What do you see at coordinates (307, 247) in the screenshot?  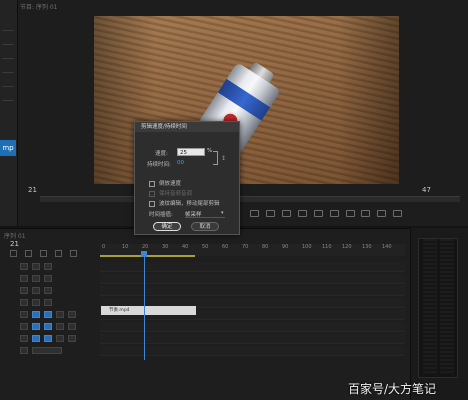 I see `ruler-tick-label: 100` at bounding box center [307, 247].